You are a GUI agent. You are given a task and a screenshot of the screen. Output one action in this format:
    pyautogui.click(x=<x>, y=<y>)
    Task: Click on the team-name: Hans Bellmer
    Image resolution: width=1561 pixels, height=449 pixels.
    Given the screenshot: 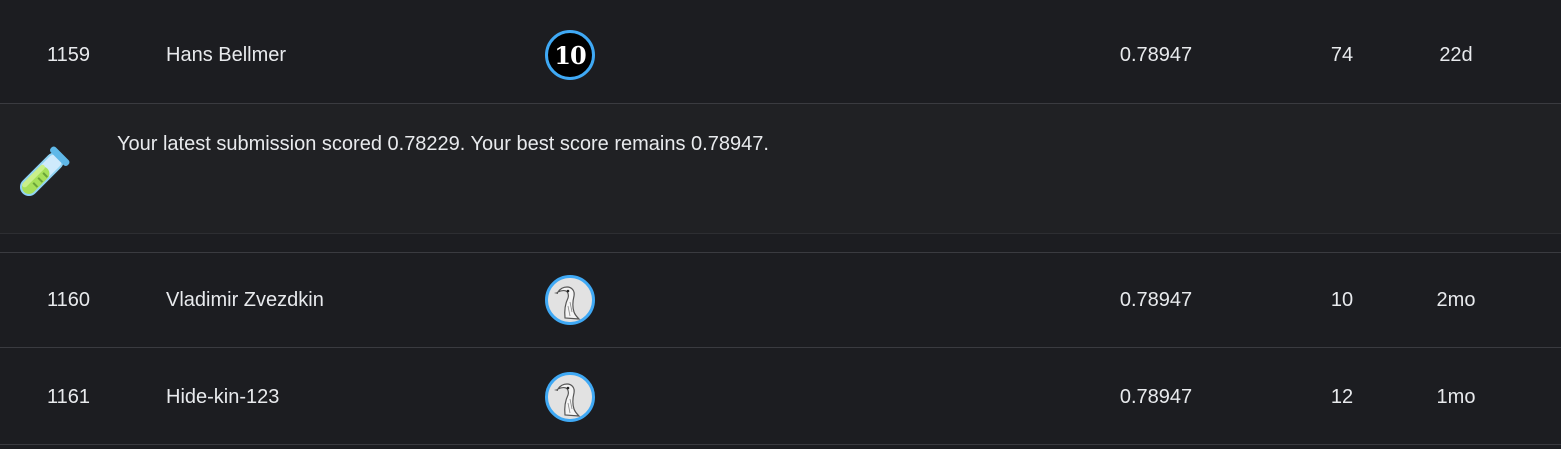 What is the action you would take?
    pyautogui.click(x=226, y=55)
    